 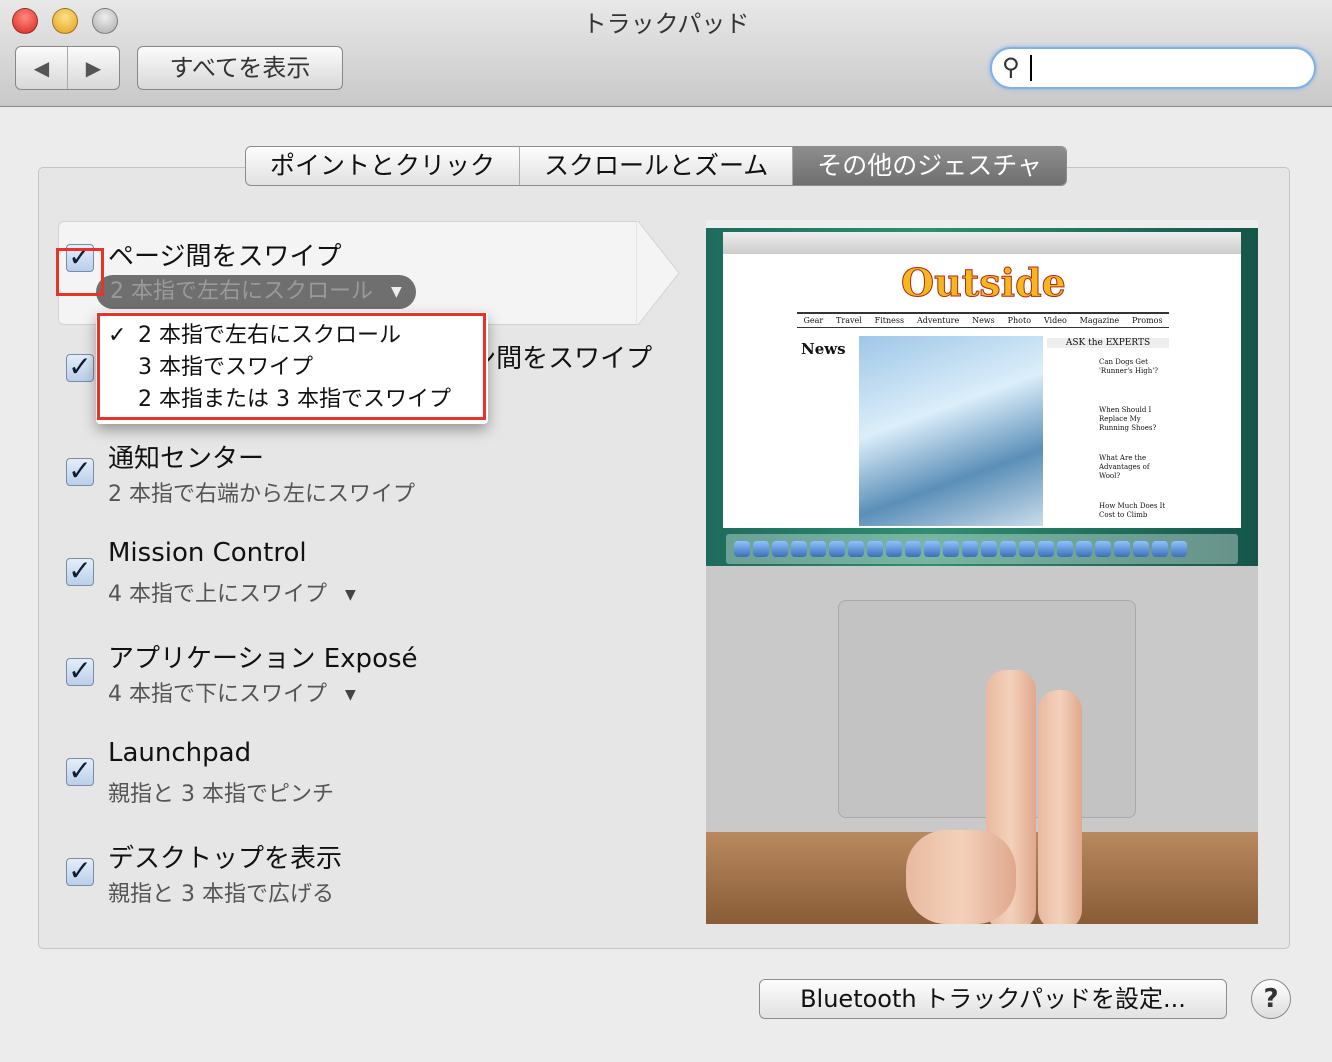 What do you see at coordinates (951, 431) in the screenshot?
I see `article-photo` at bounding box center [951, 431].